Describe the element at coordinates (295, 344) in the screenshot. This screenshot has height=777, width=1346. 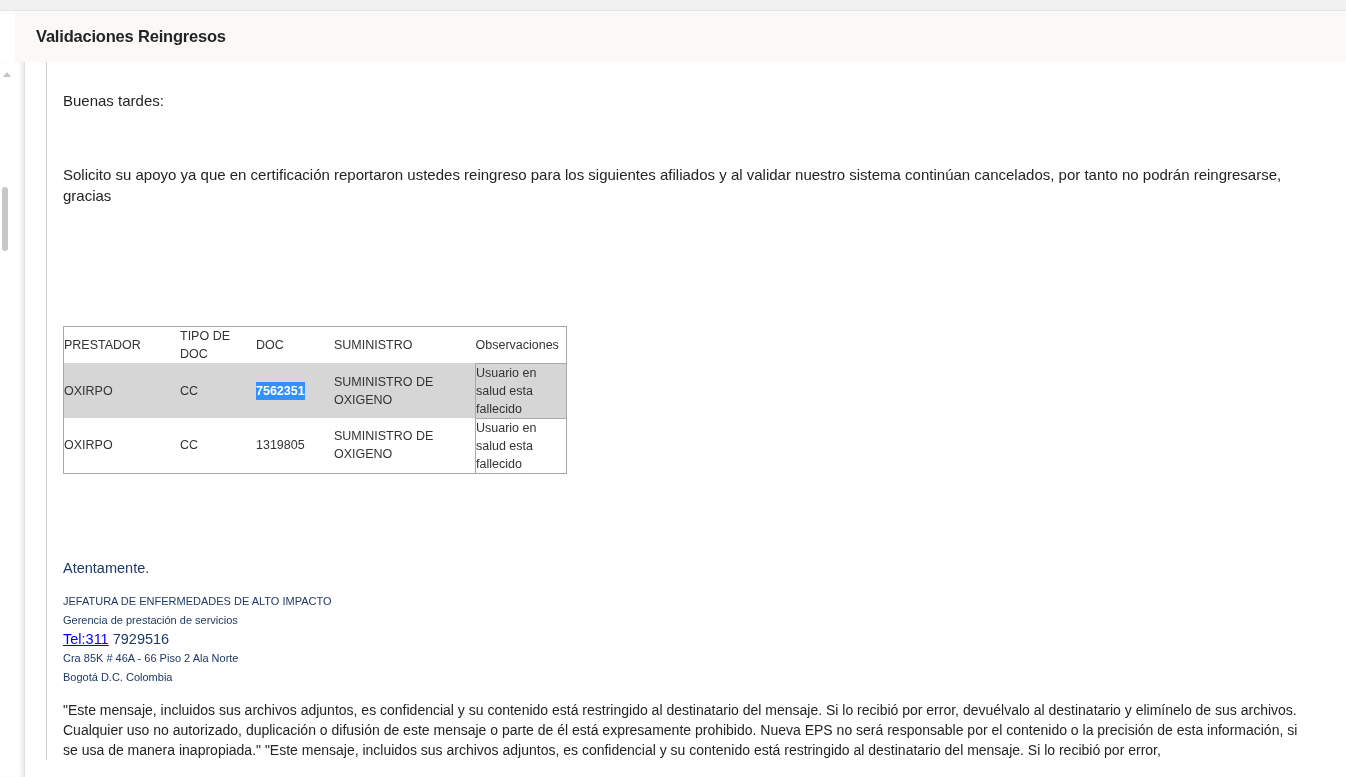
I see `column-header: DOC` at that location.